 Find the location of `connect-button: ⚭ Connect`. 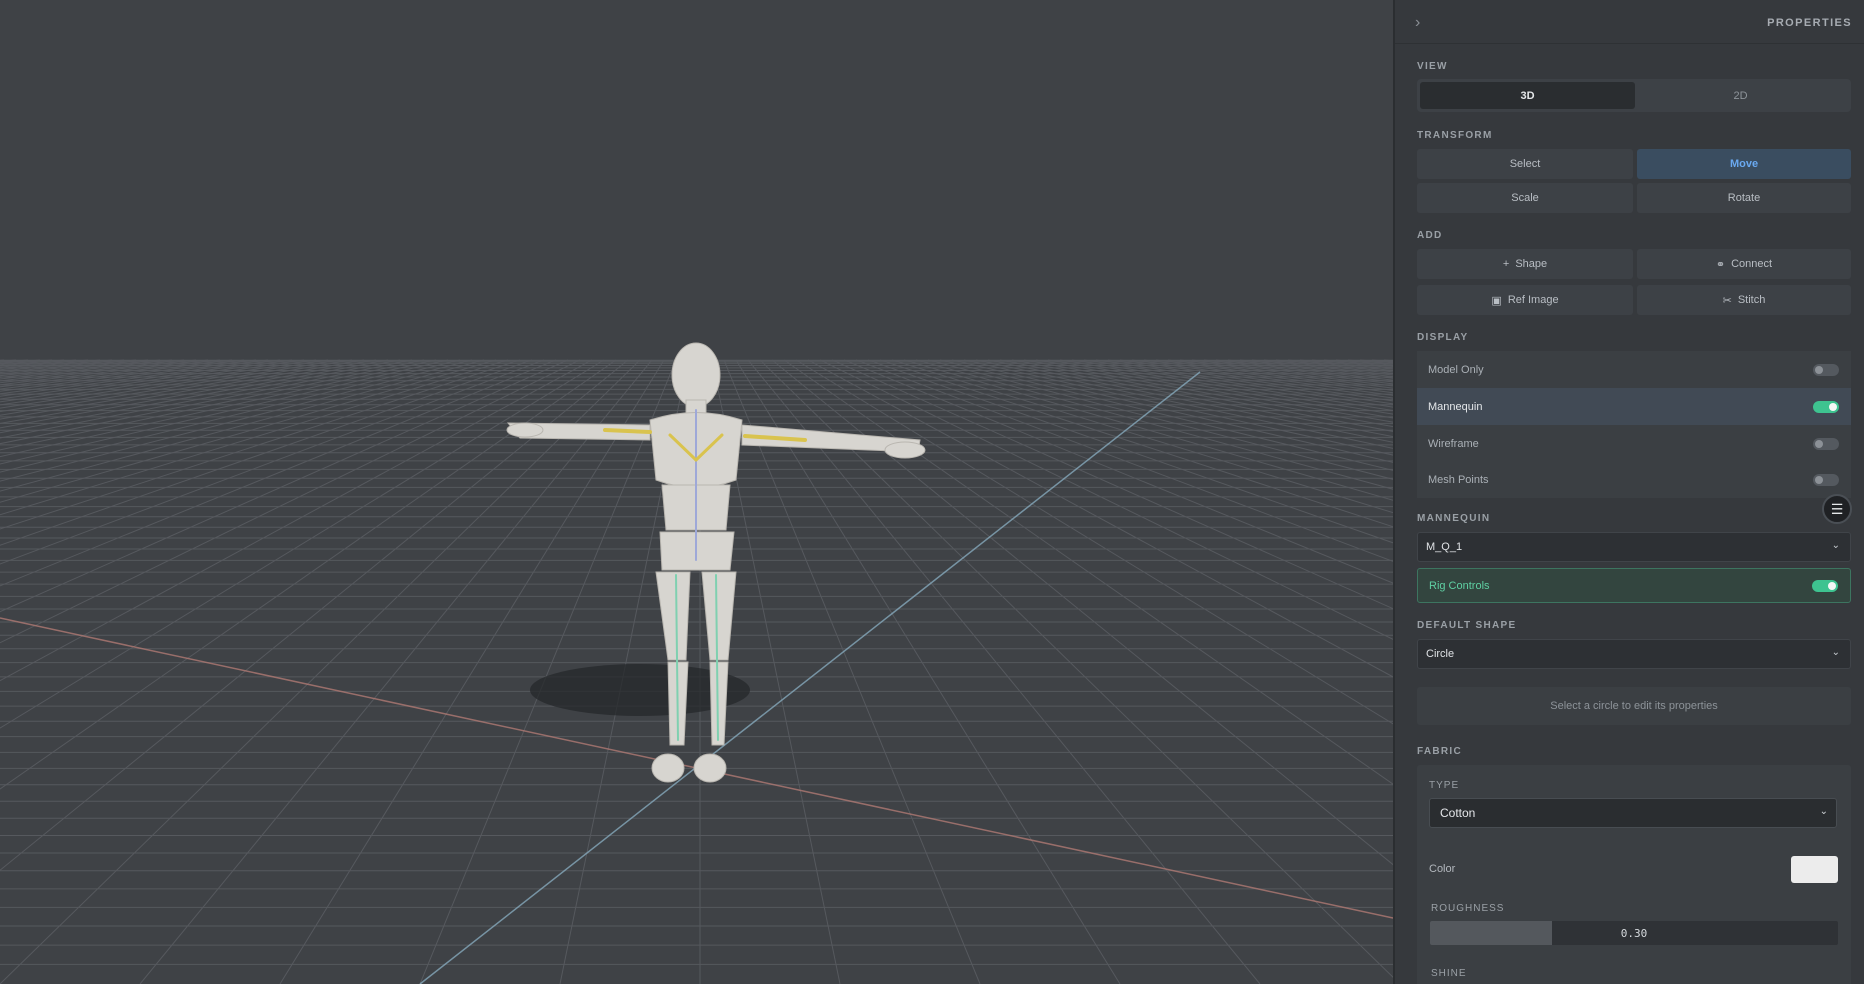

connect-button: ⚭ Connect is located at coordinates (1744, 264).